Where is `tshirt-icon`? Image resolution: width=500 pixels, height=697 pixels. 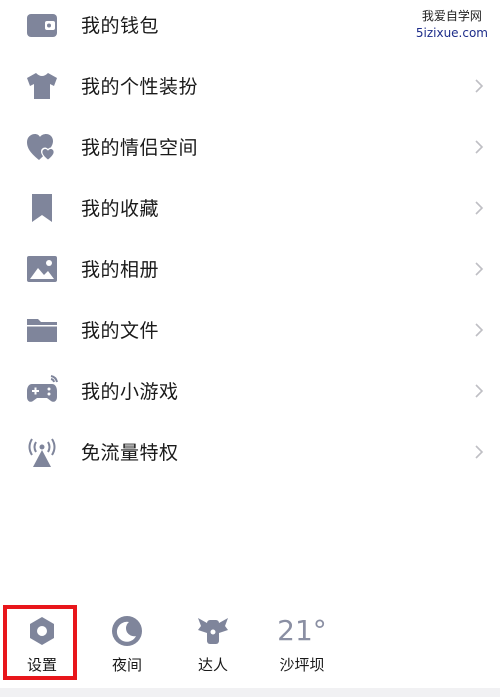 tshirt-icon is located at coordinates (42, 86).